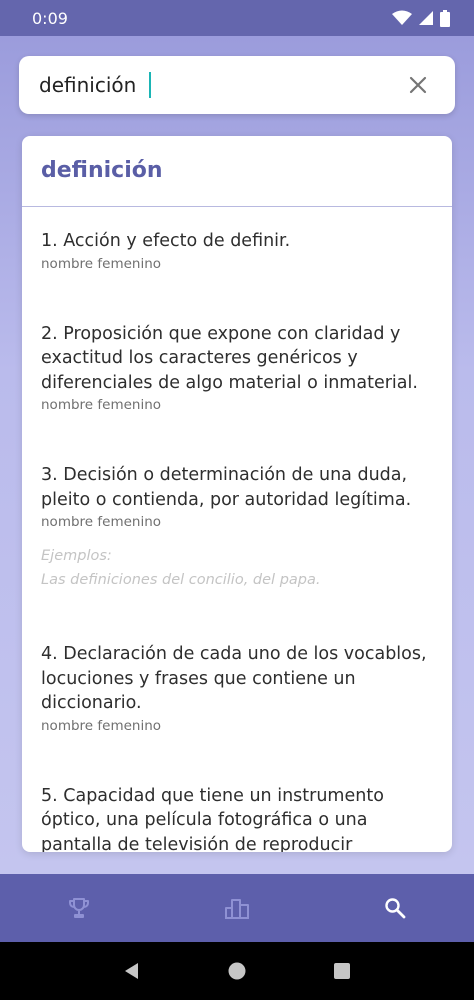  I want to click on text-caret, so click(150, 85).